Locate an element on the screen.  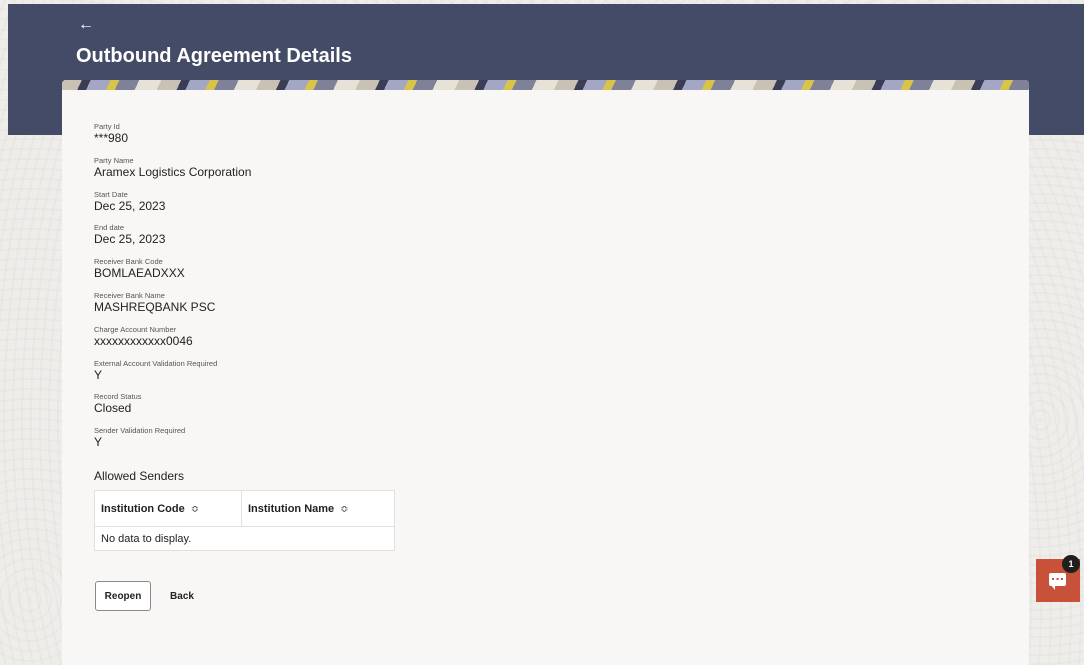
field-value: Closed is located at coordinates (113, 408).